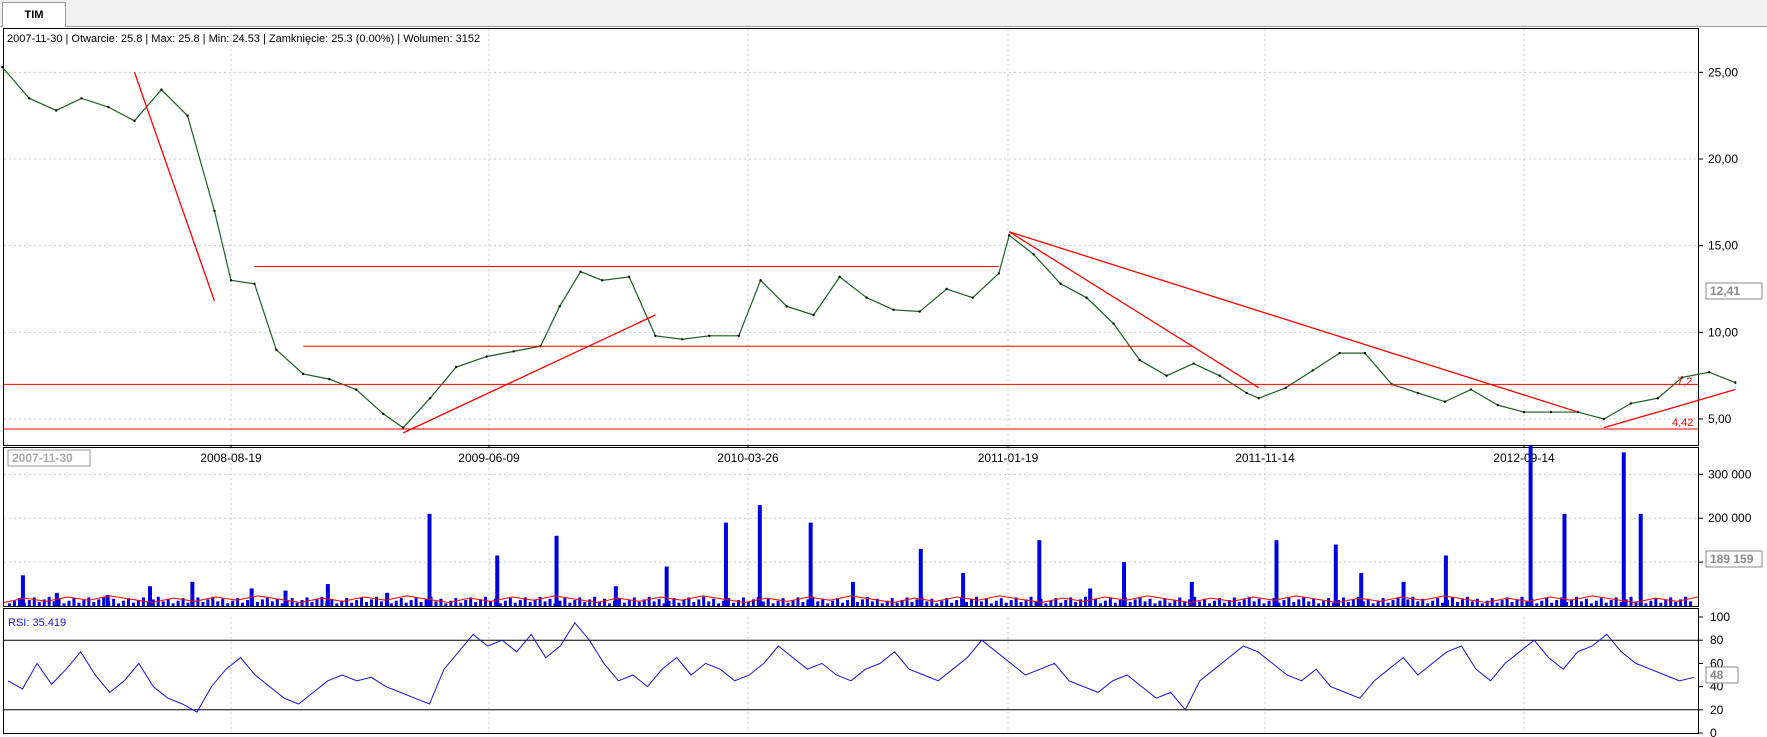  Describe the element at coordinates (883, 13) in the screenshot. I see `tab-bar: TIM` at that location.